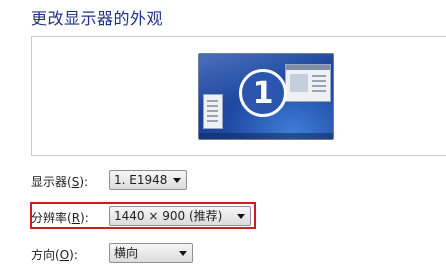 This screenshot has height=265, width=446. I want to click on orientation-select-value: 横向, so click(126, 253).